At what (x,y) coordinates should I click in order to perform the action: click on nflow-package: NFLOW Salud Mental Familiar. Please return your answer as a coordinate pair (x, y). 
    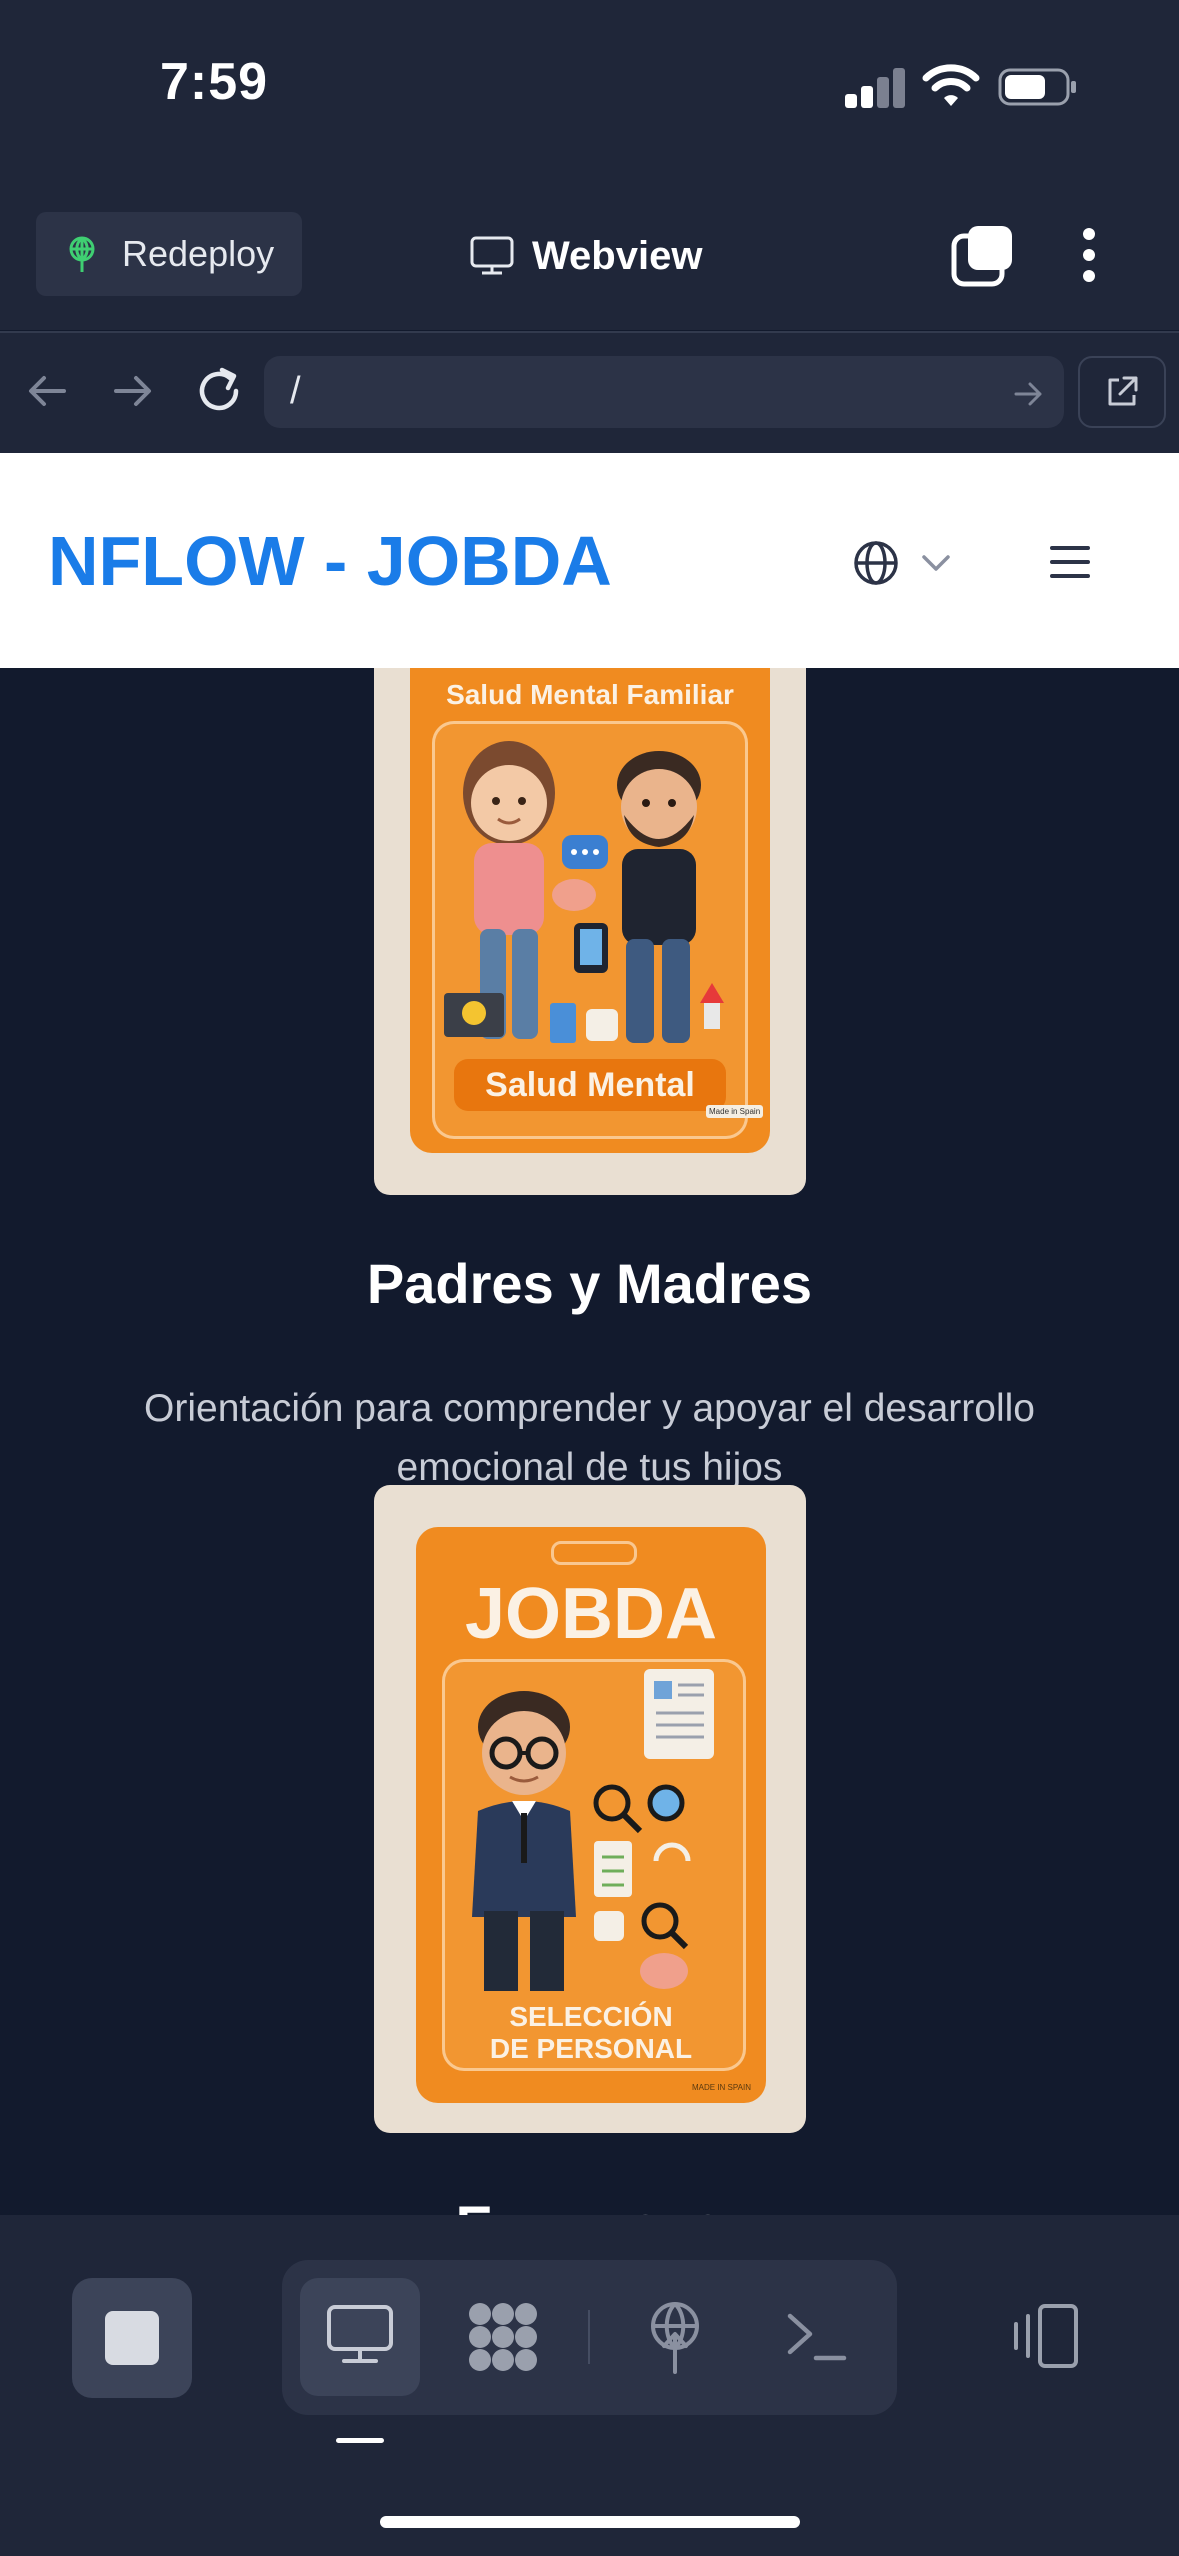
    Looking at the image, I should click on (590, 883).